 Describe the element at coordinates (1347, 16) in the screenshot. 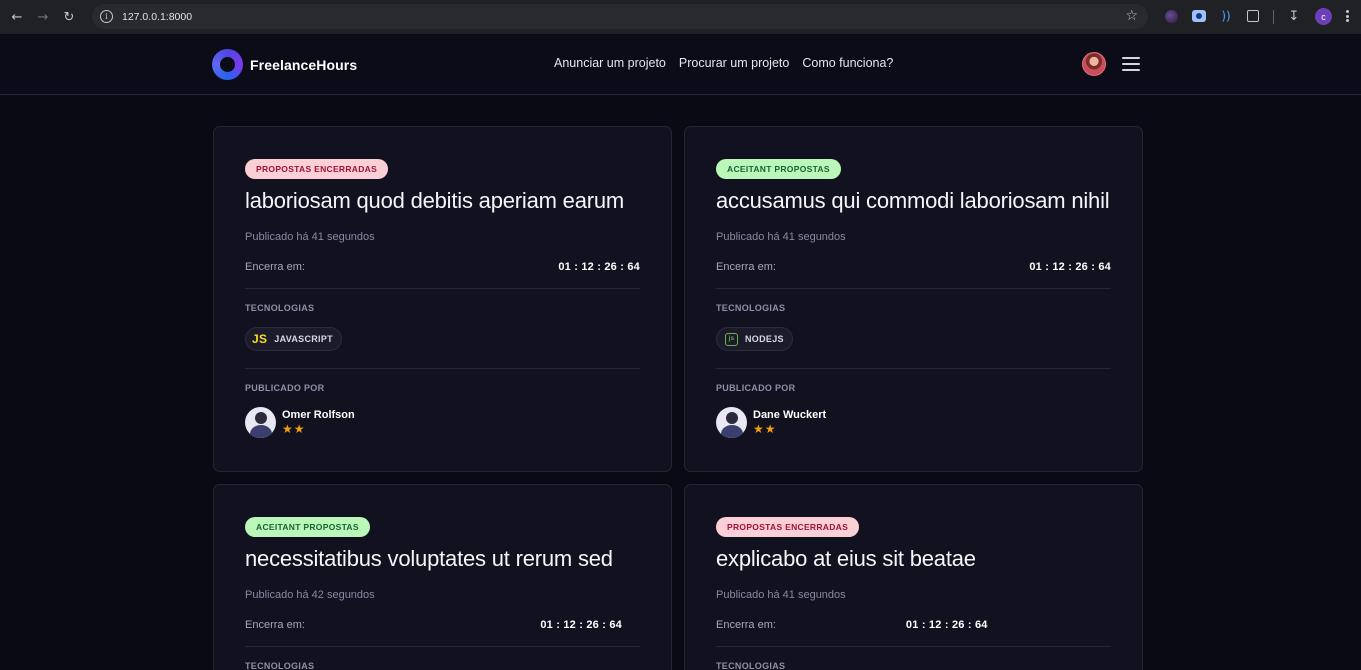

I see `browser-menu-icon` at that location.